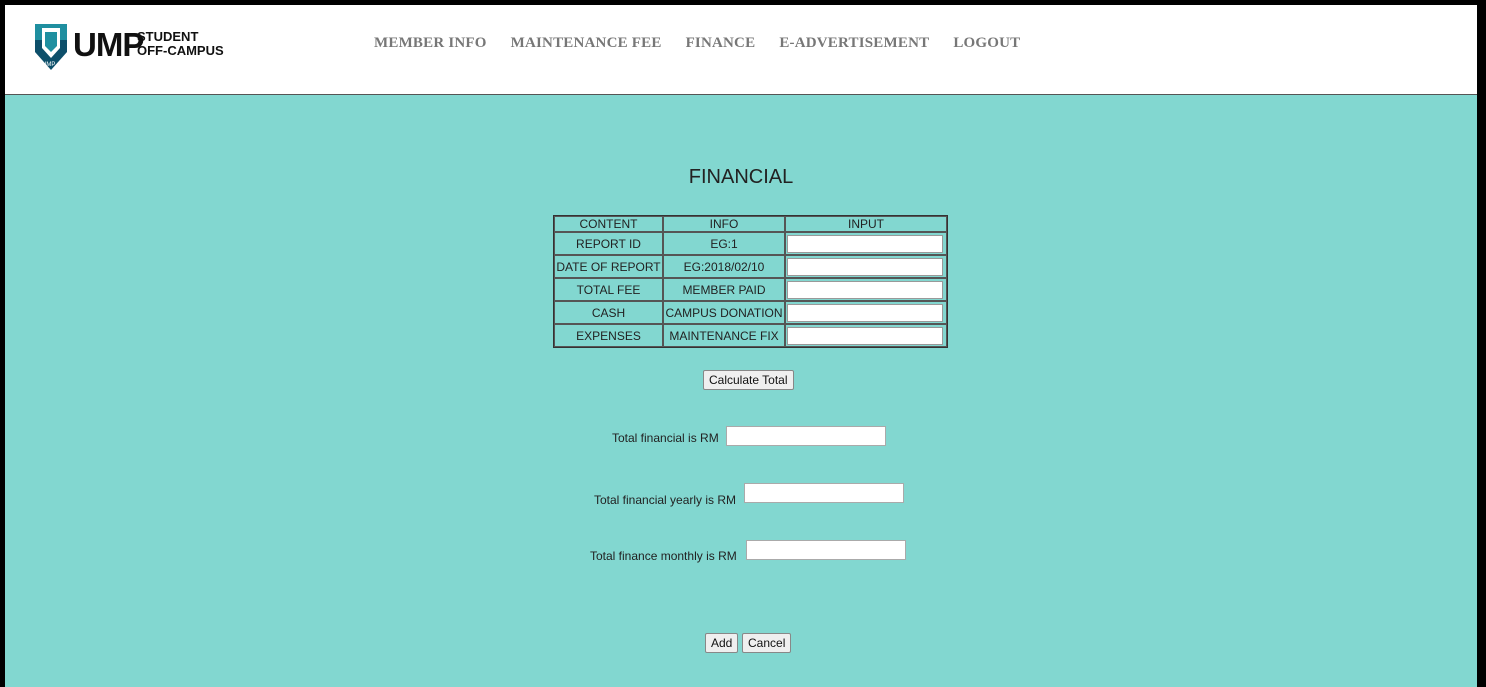  I want to click on nav-finance: FINANCE, so click(721, 43).